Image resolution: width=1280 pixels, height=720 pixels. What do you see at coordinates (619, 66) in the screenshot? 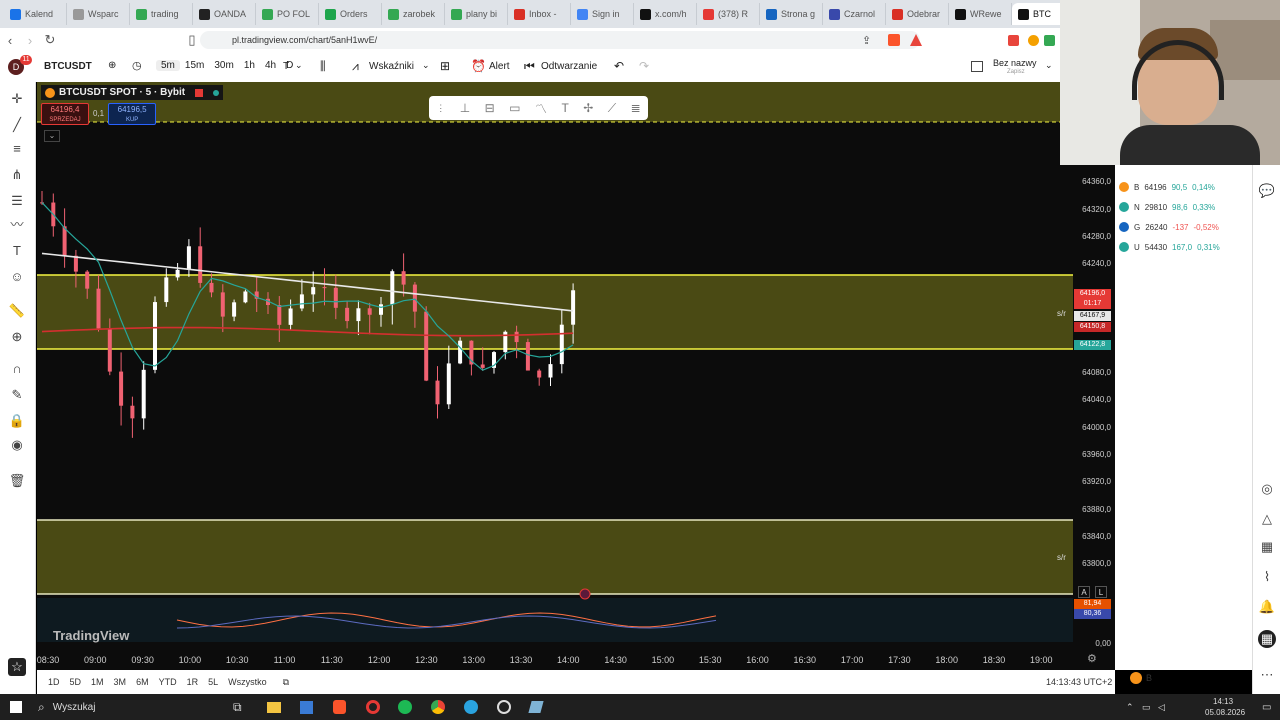
I see `undo-icon: ↶` at bounding box center [619, 66].